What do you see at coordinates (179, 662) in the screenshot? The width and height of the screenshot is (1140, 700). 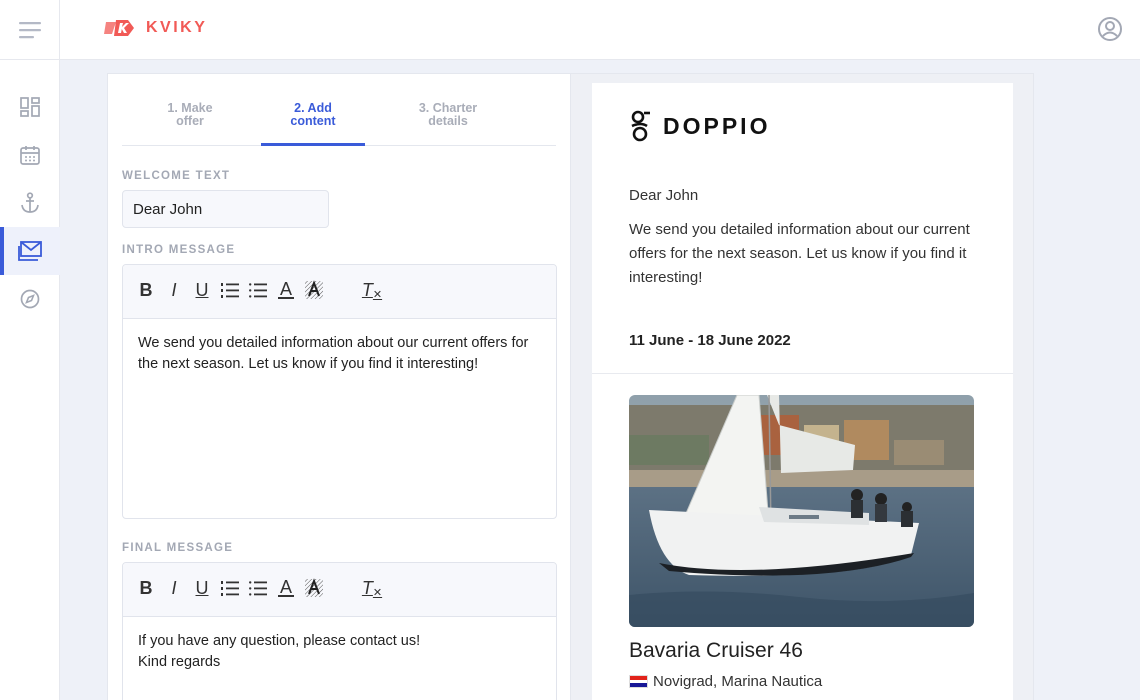 I see `final-message-line2: Kind regards` at bounding box center [179, 662].